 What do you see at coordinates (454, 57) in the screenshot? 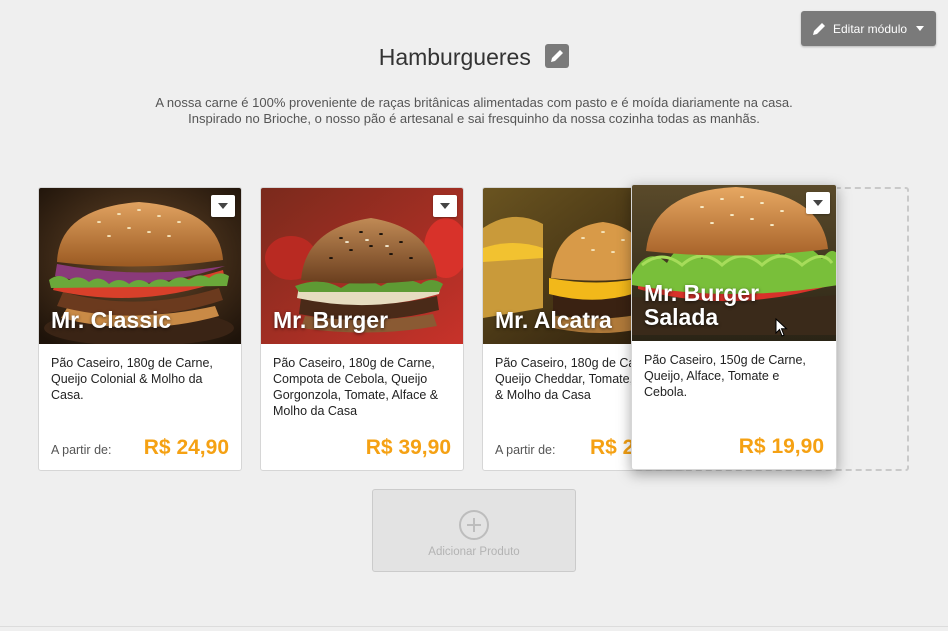
I see `page-title: Hamburgueres` at bounding box center [454, 57].